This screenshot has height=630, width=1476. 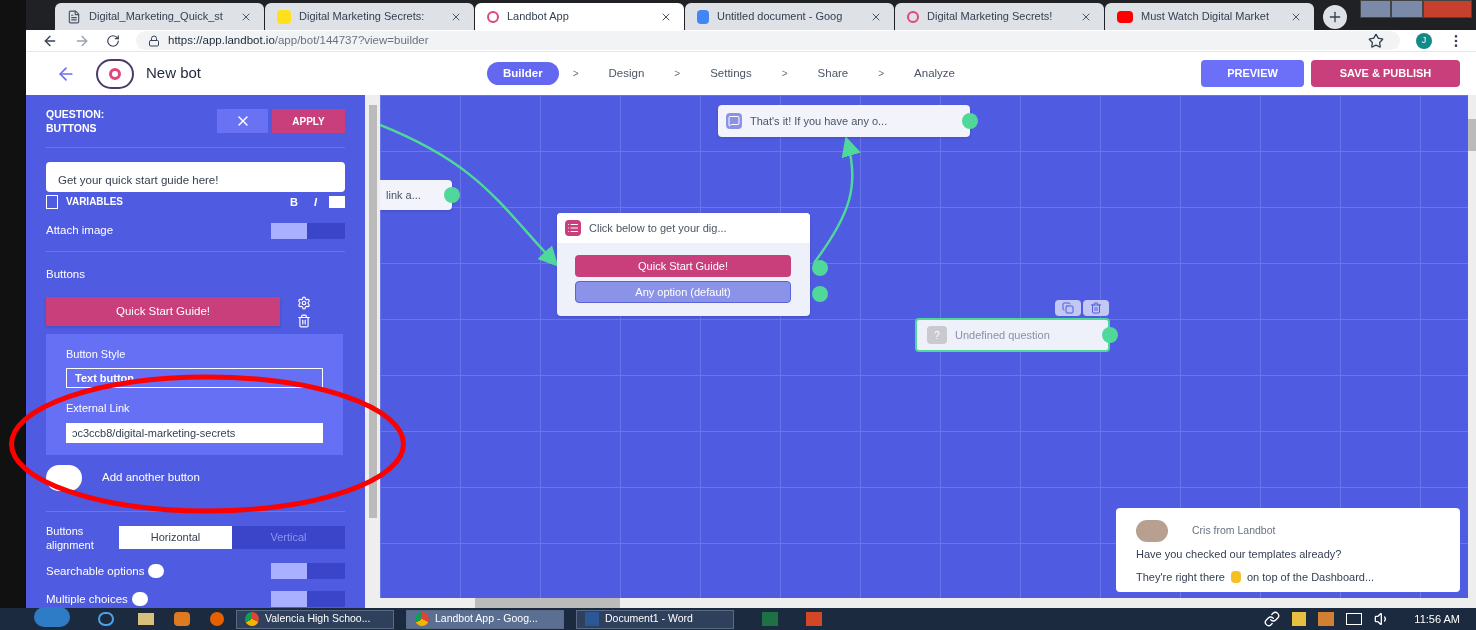 What do you see at coordinates (98, 408) in the screenshot?
I see `external-link-label: External Link` at bounding box center [98, 408].